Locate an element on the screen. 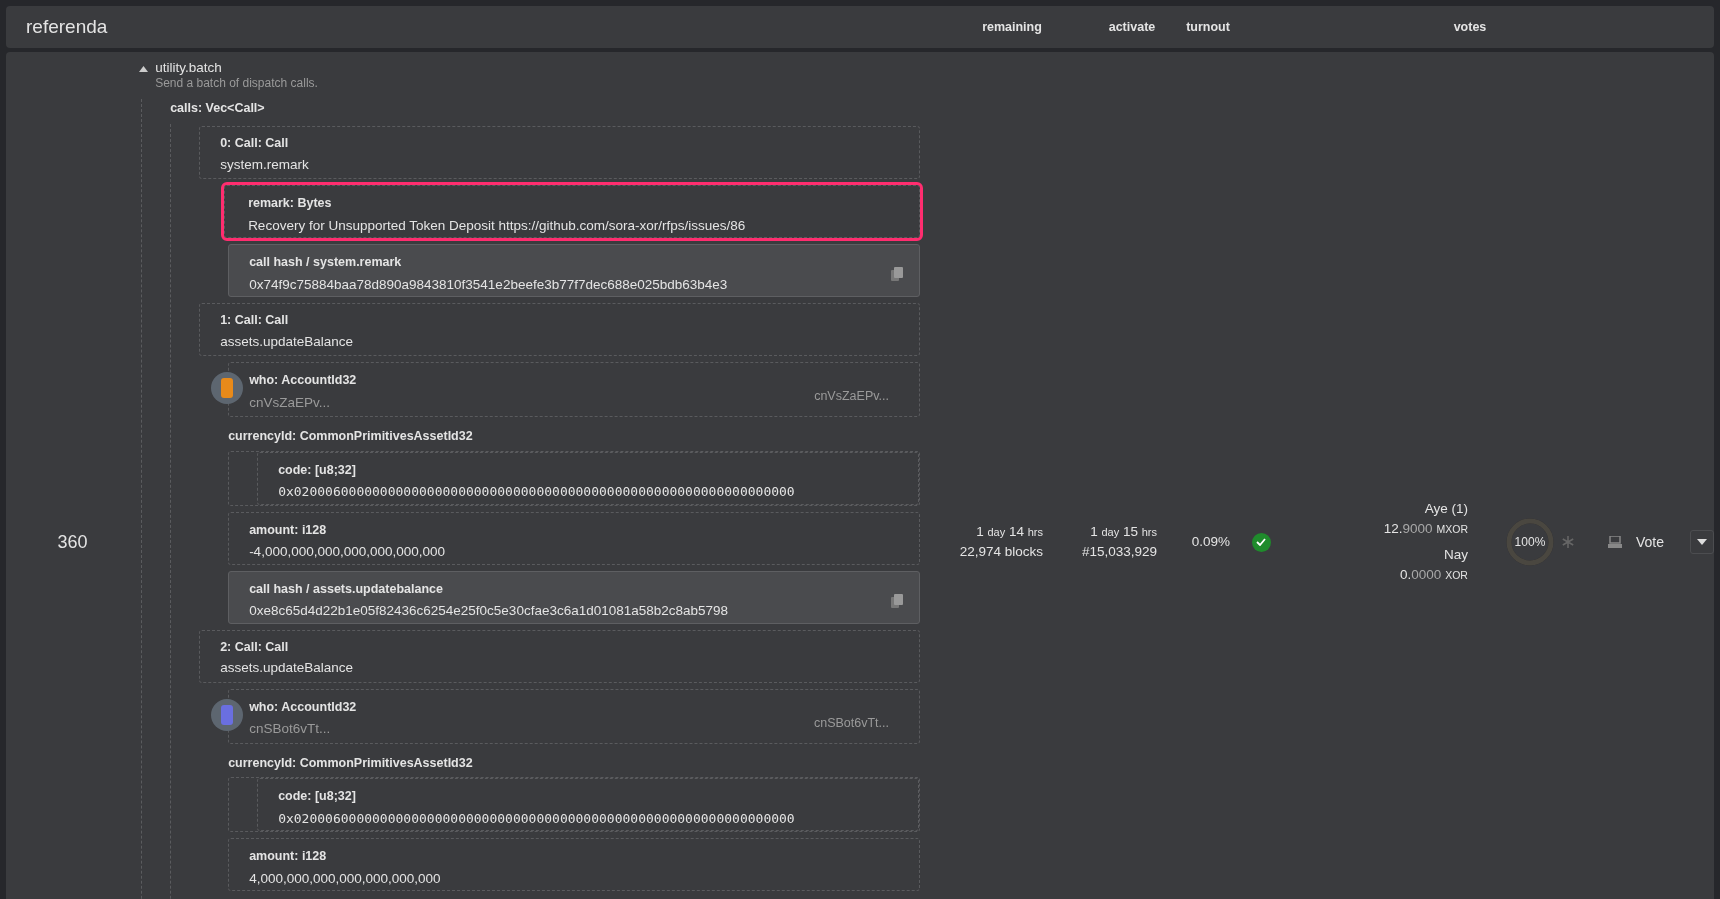 This screenshot has width=1720, height=899. caret-icon is located at coordinates (1702, 542).